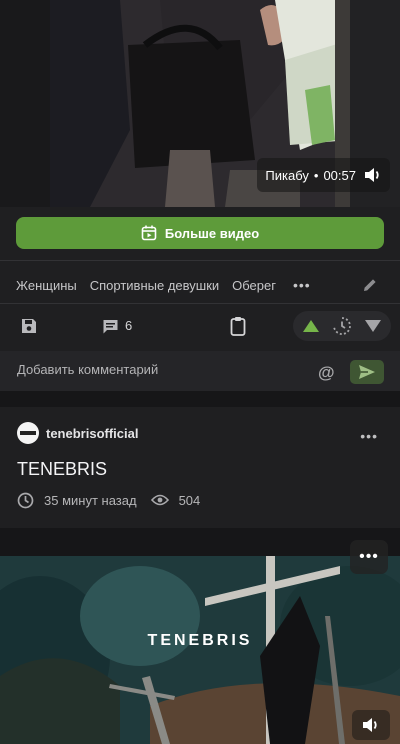  I want to click on video-menu-button: •••, so click(369, 557).